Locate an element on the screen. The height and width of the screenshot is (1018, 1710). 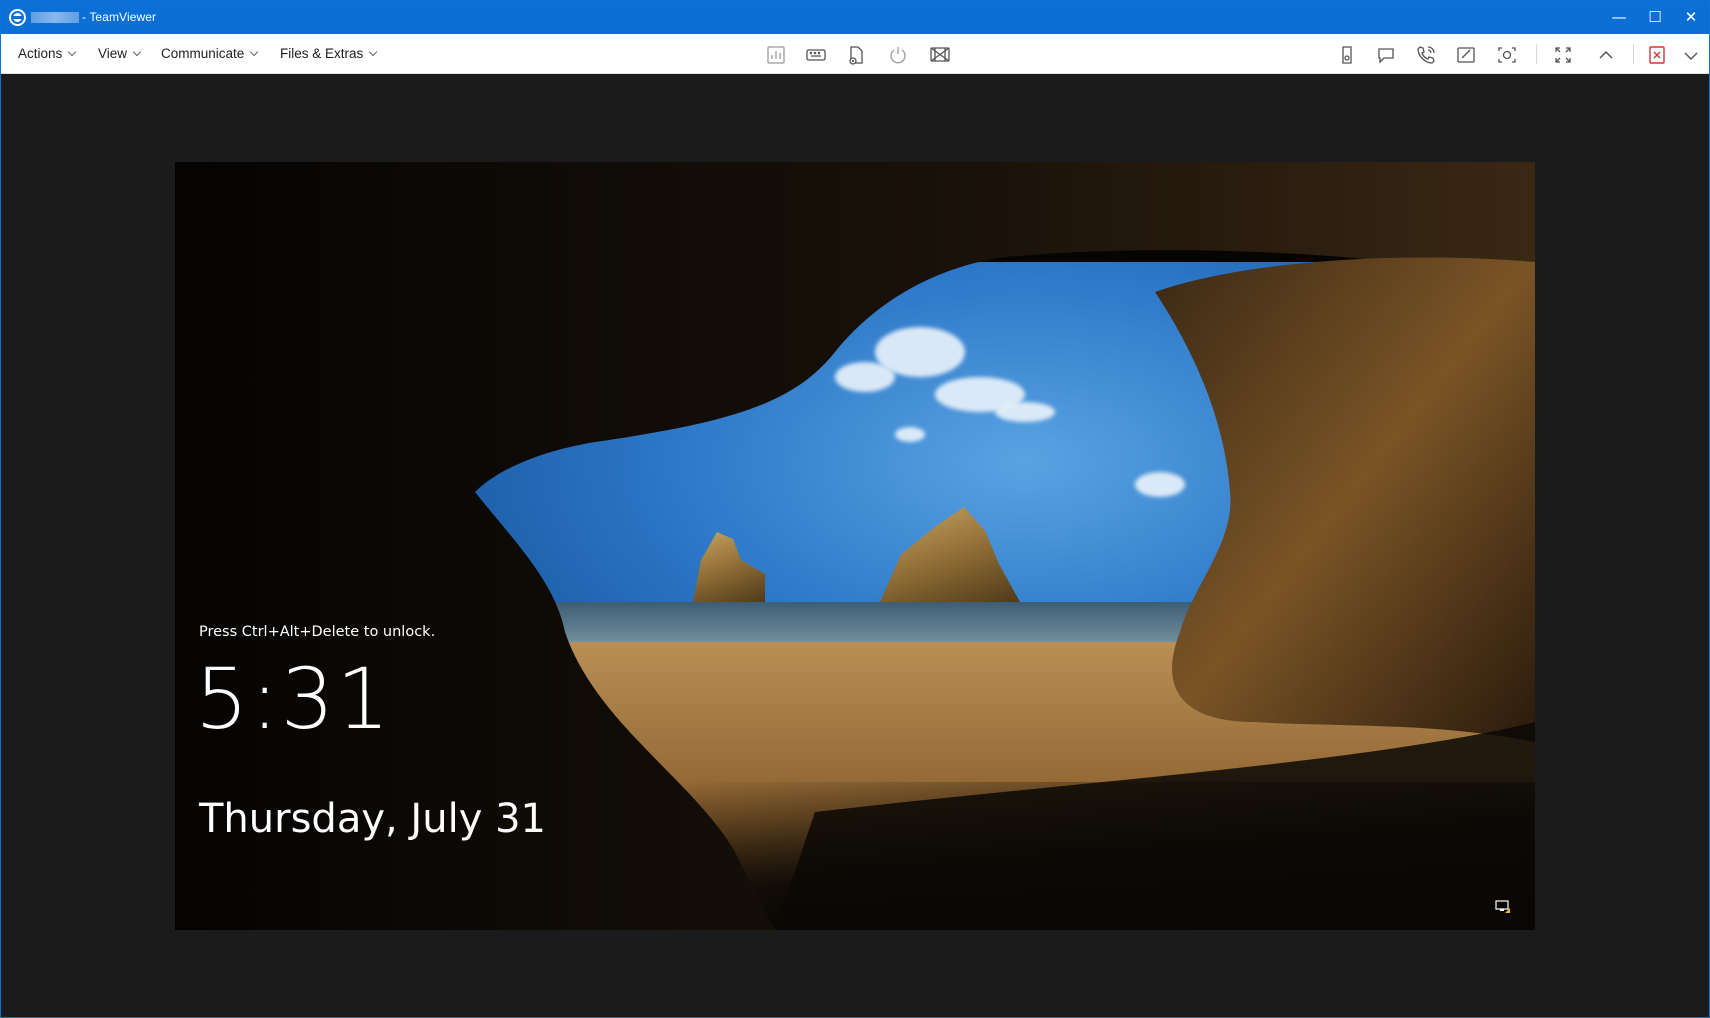
maximize-button: ☐ is located at coordinates (1655, 17).